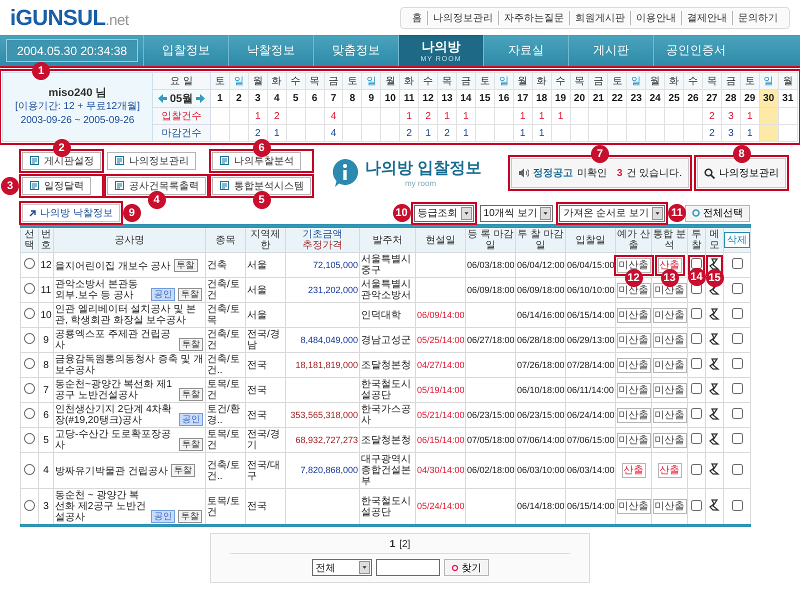 This screenshot has height=609, width=800. What do you see at coordinates (261, 185) in the screenshot?
I see `menu-button: 통합분석시스템` at bounding box center [261, 185].